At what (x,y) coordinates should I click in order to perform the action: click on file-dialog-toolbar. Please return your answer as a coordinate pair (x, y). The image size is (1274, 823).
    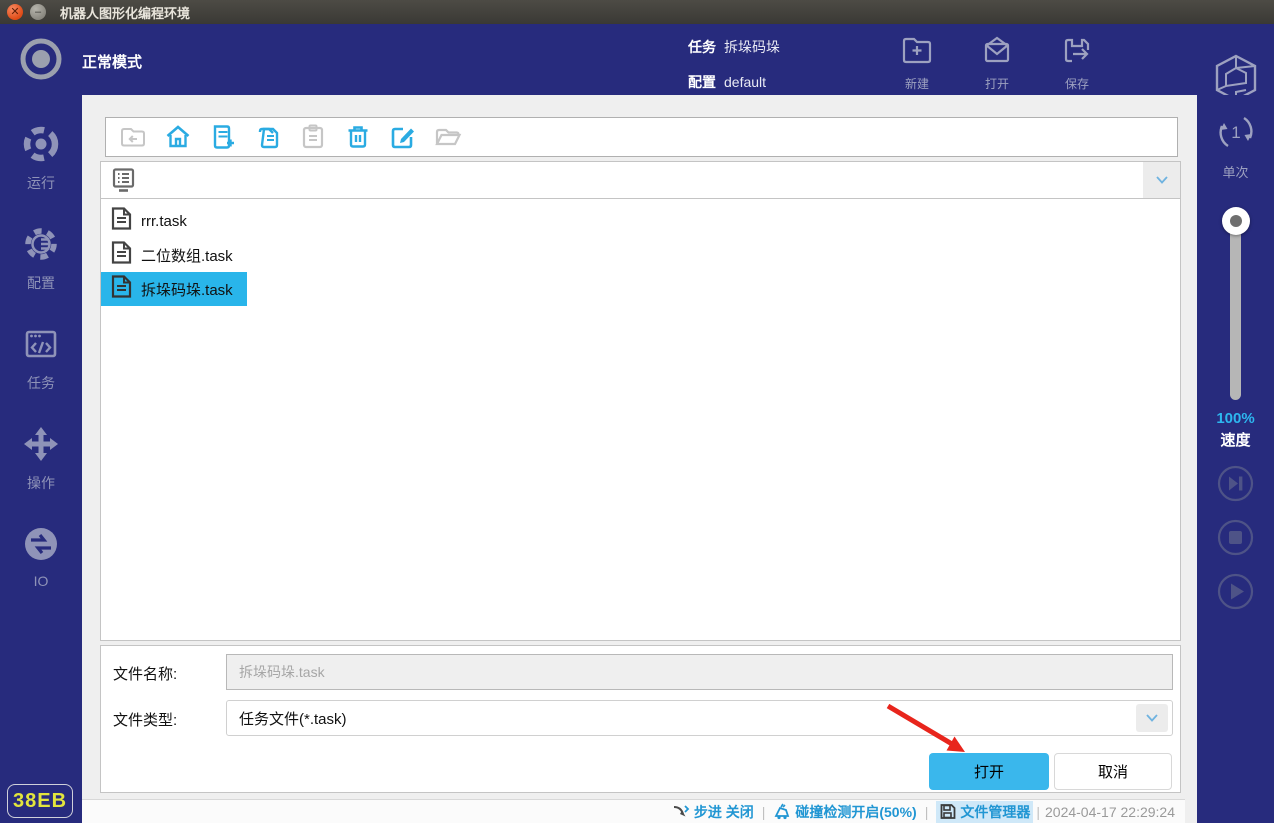
    Looking at the image, I should click on (641, 137).